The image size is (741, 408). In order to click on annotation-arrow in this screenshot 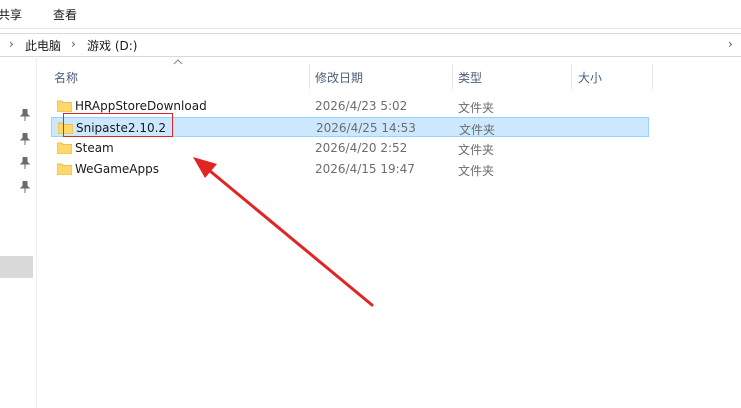, I will do `click(283, 232)`.